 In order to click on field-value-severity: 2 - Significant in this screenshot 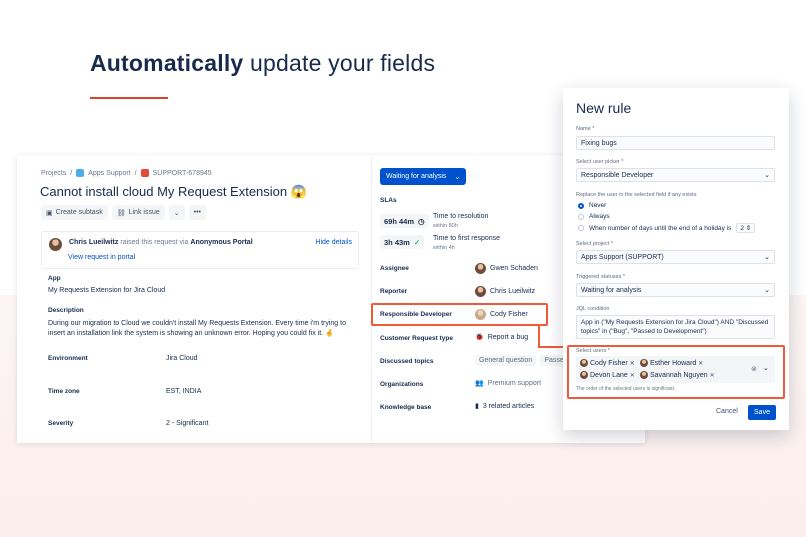, I will do `click(187, 423)`.